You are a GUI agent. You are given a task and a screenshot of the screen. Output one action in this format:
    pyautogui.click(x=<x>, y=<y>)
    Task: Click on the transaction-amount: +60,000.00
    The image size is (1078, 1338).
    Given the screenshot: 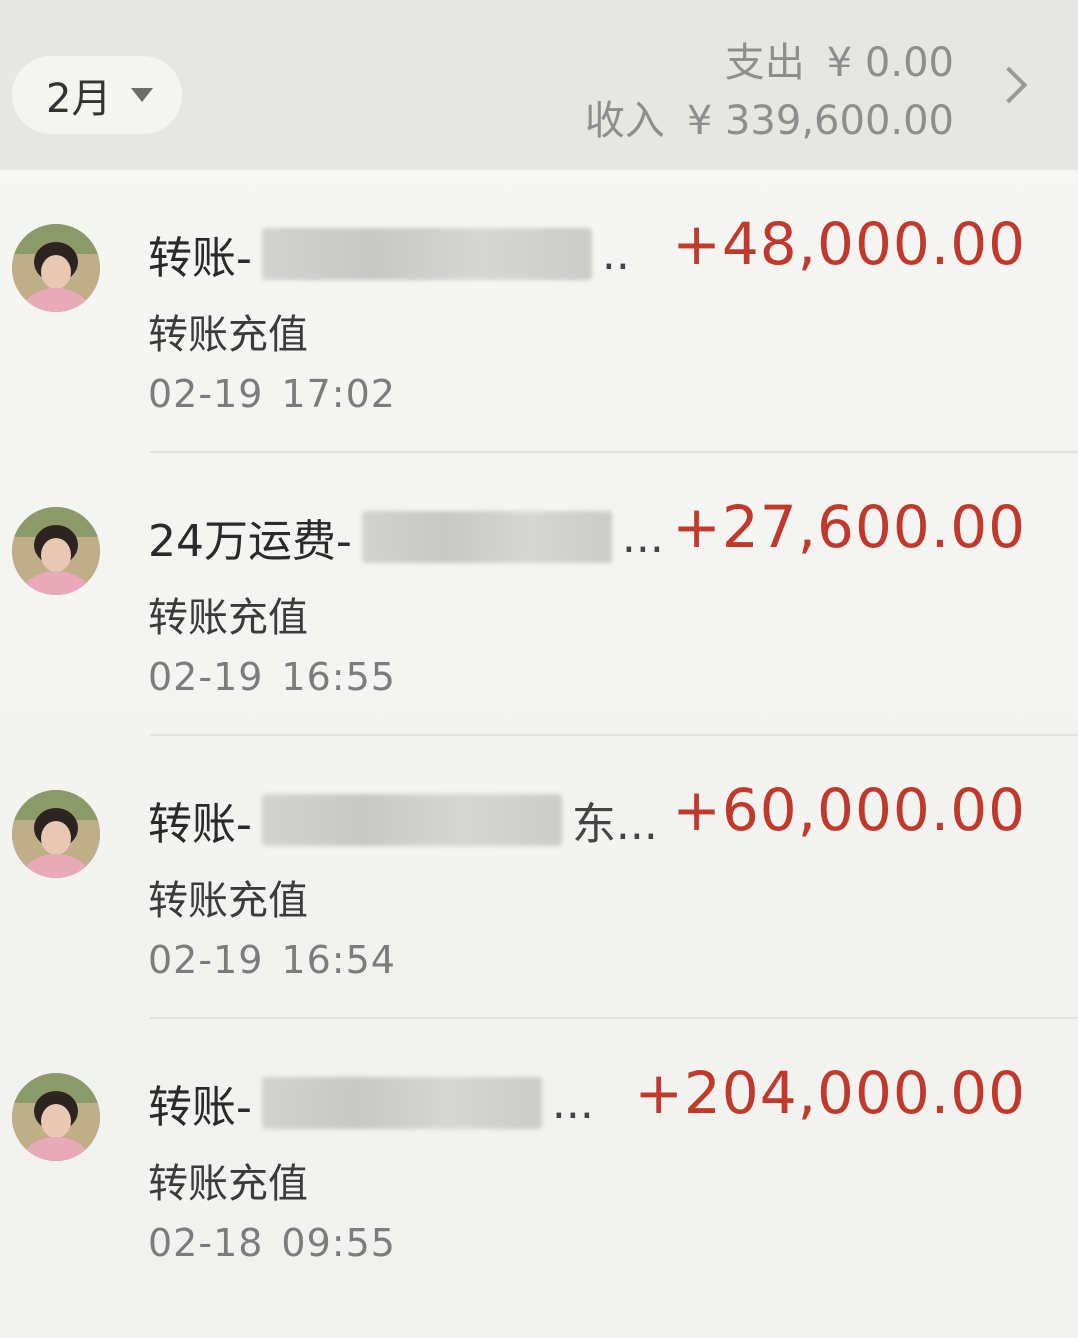 What is the action you would take?
    pyautogui.click(x=849, y=810)
    